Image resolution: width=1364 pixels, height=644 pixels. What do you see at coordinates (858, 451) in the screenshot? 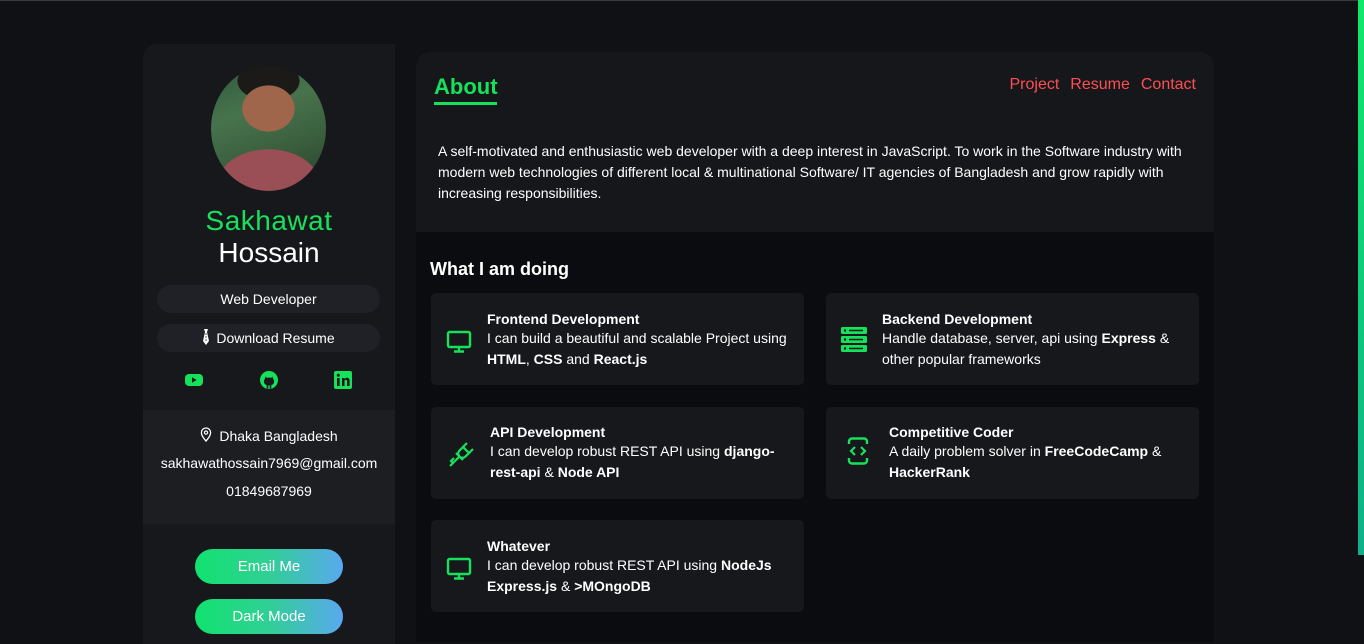
I see `code-phone-icon` at bounding box center [858, 451].